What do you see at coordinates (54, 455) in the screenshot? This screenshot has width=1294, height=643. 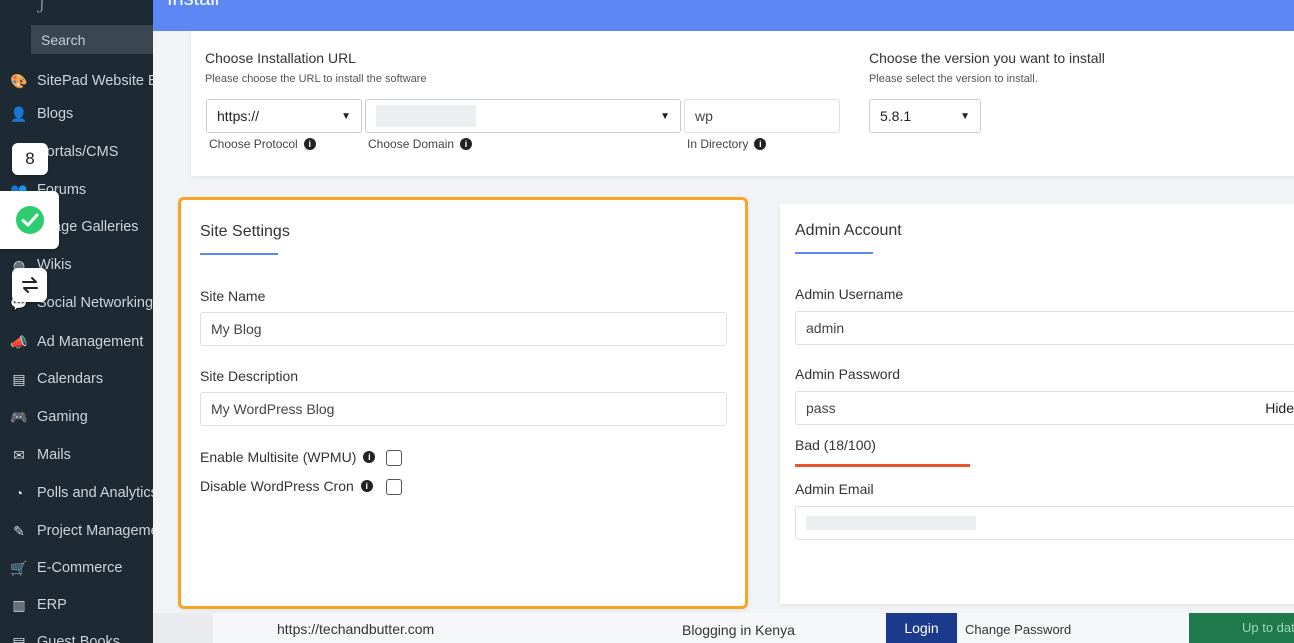 I see `sidebar-item-label: Mails` at bounding box center [54, 455].